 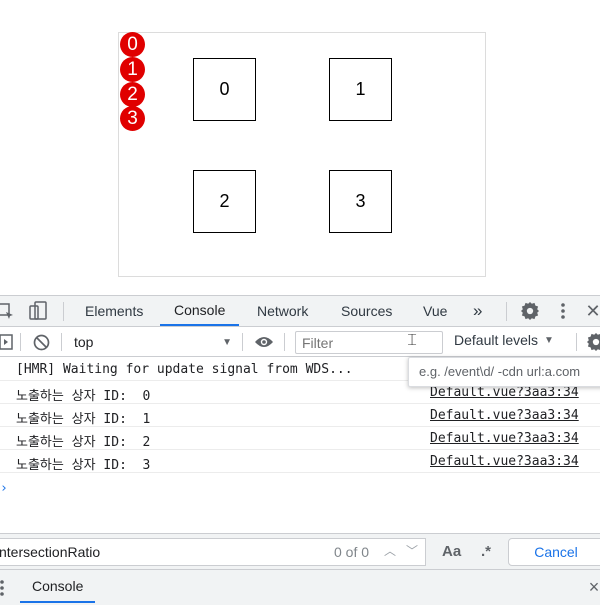 What do you see at coordinates (132, 94) in the screenshot?
I see `visible-badge-2: 2` at bounding box center [132, 94].